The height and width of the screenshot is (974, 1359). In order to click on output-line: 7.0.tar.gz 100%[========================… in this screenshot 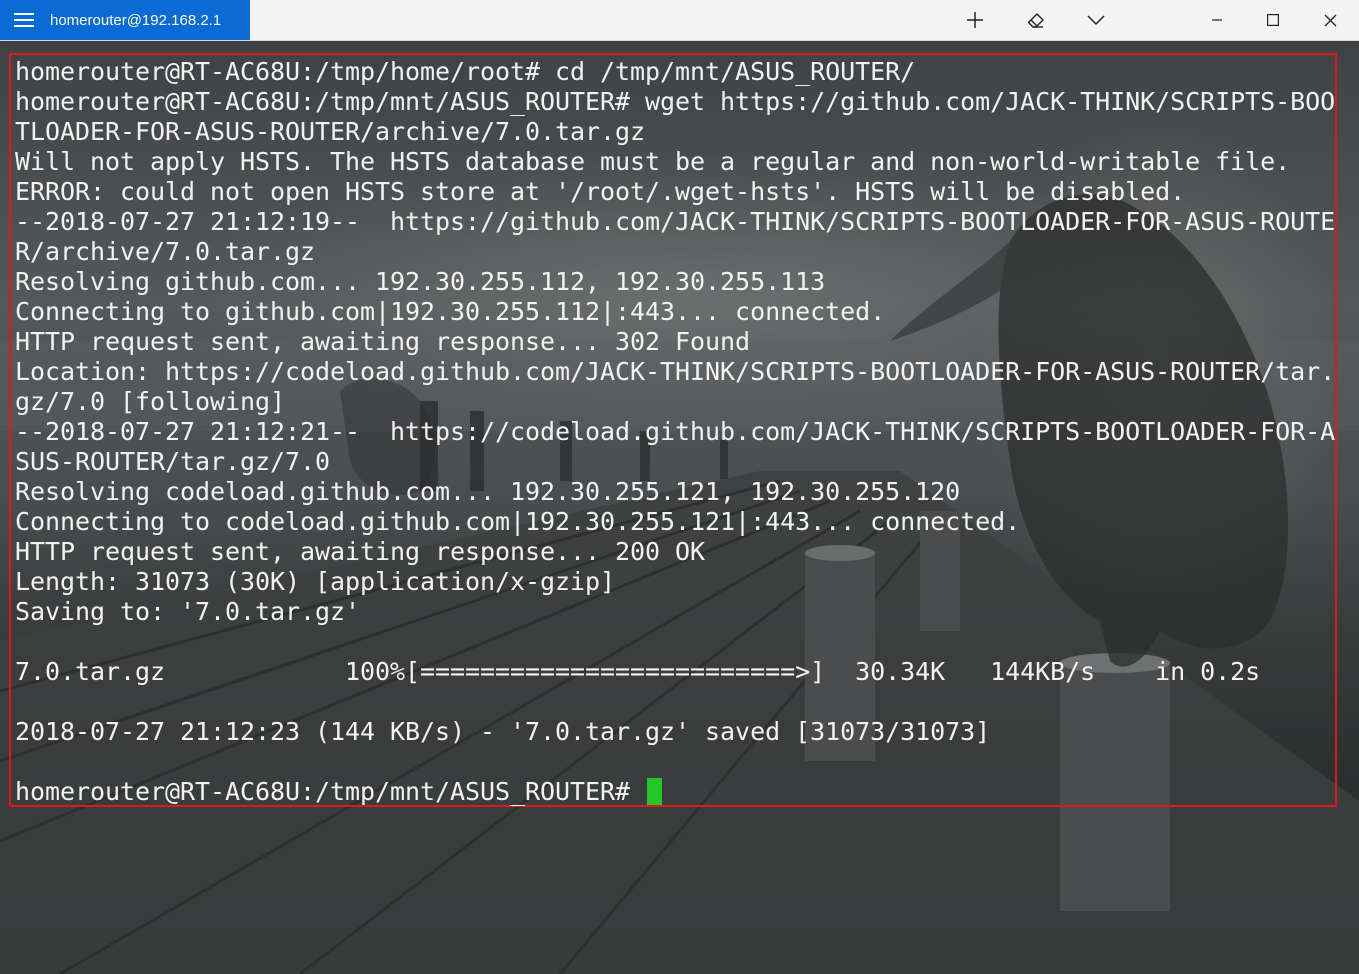, I will do `click(638, 671)`.